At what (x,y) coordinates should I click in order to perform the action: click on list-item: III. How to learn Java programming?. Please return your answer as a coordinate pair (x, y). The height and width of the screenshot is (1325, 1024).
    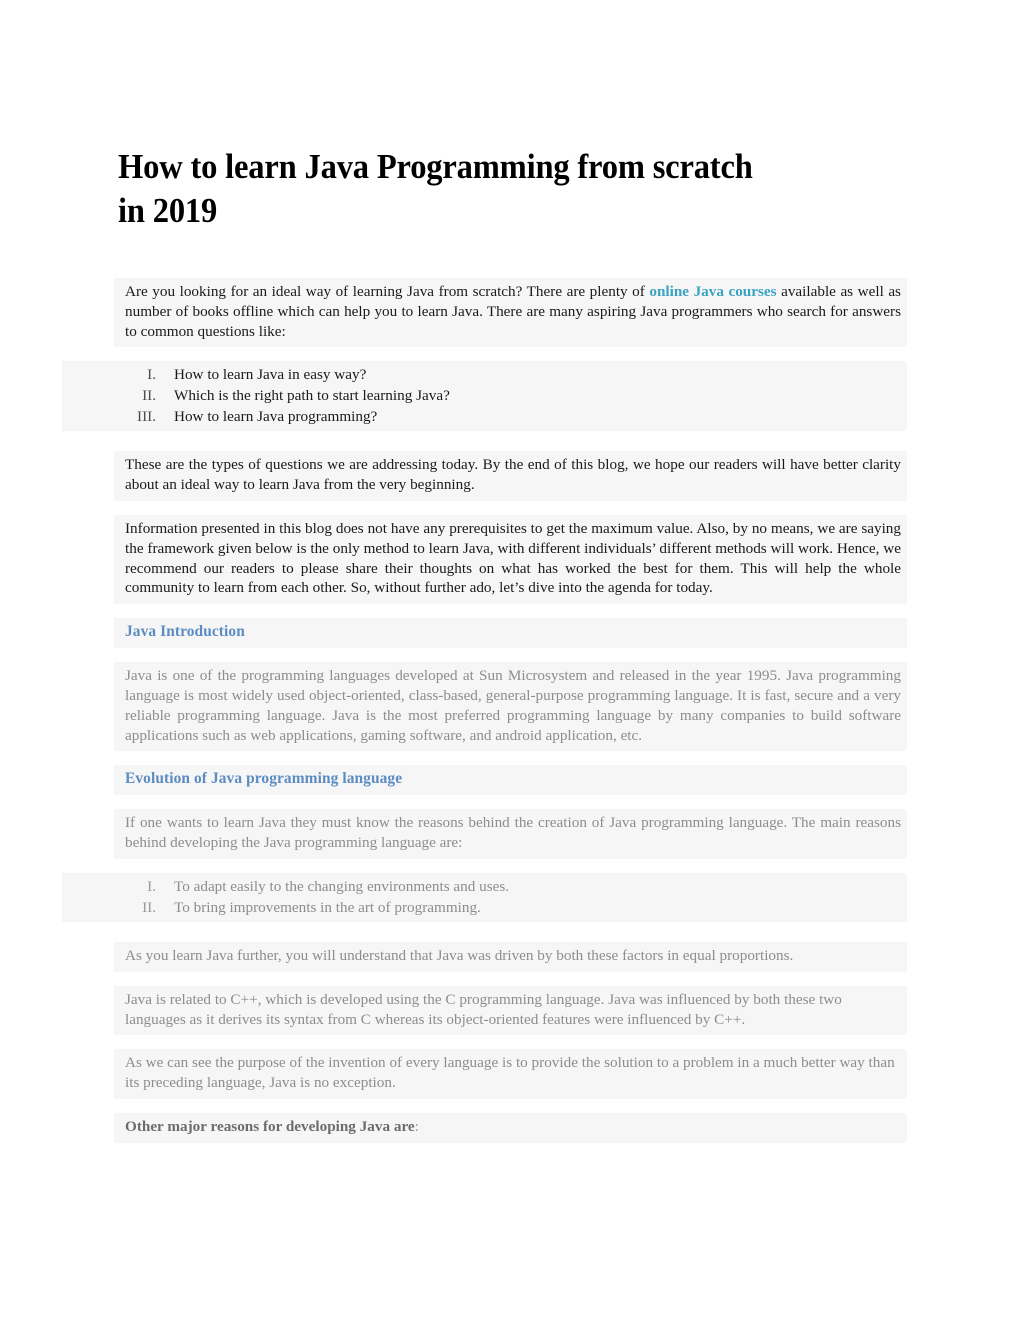
    Looking at the image, I should click on (510, 416).